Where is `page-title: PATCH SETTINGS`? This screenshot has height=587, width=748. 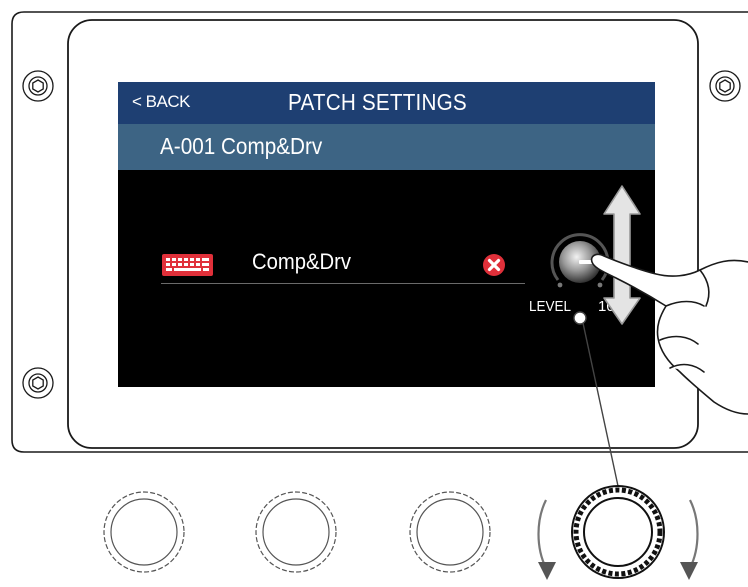
page-title: PATCH SETTINGS is located at coordinates (377, 102).